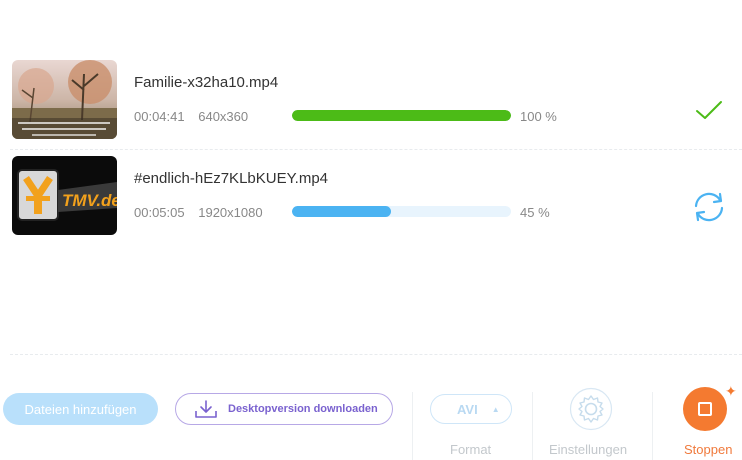 This screenshot has height=460, width=742. What do you see at coordinates (535, 212) in the screenshot?
I see `progress-percent: 45 %` at bounding box center [535, 212].